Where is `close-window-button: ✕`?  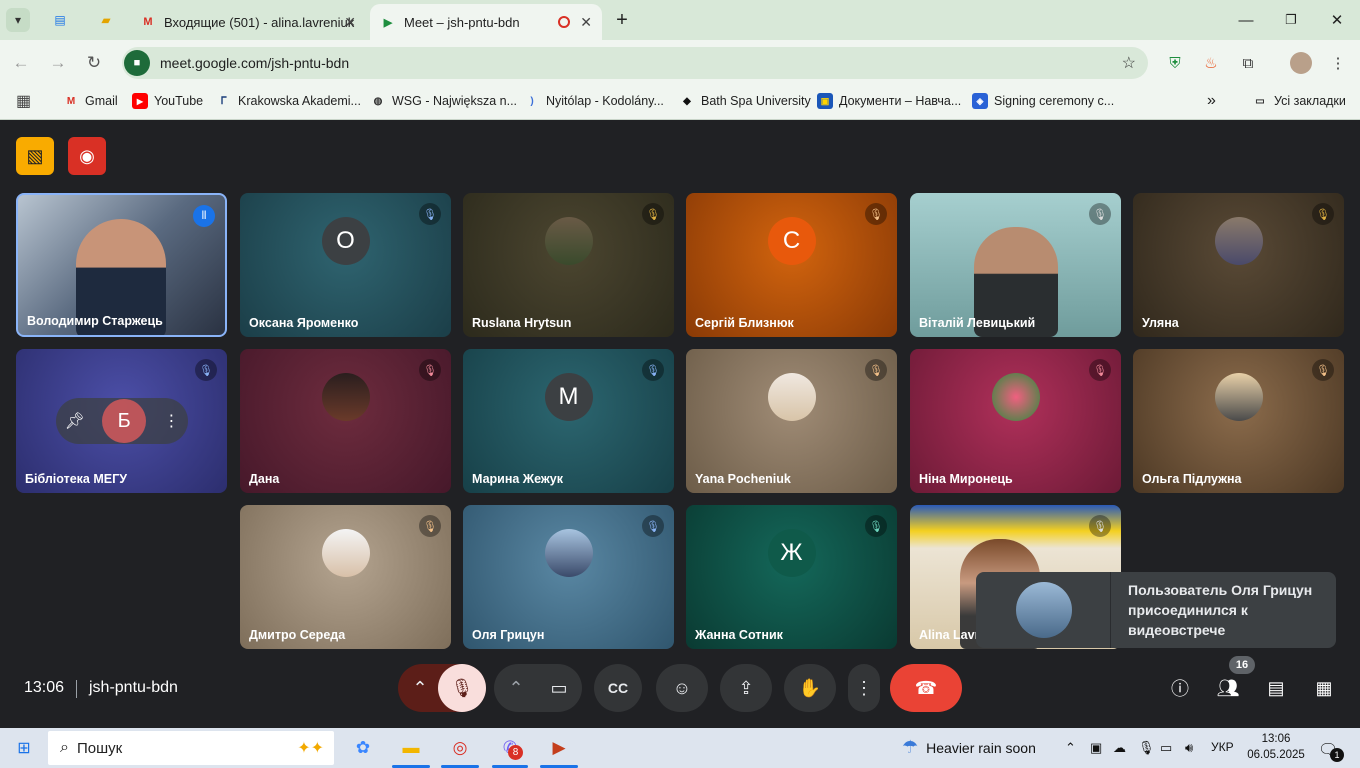
close-window-button: ✕ is located at coordinates (1337, 20).